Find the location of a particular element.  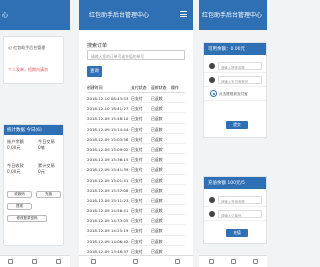

table-row: 2018-12-09 15:41:39 已支付 已返款 is located at coordinates (136, 169).